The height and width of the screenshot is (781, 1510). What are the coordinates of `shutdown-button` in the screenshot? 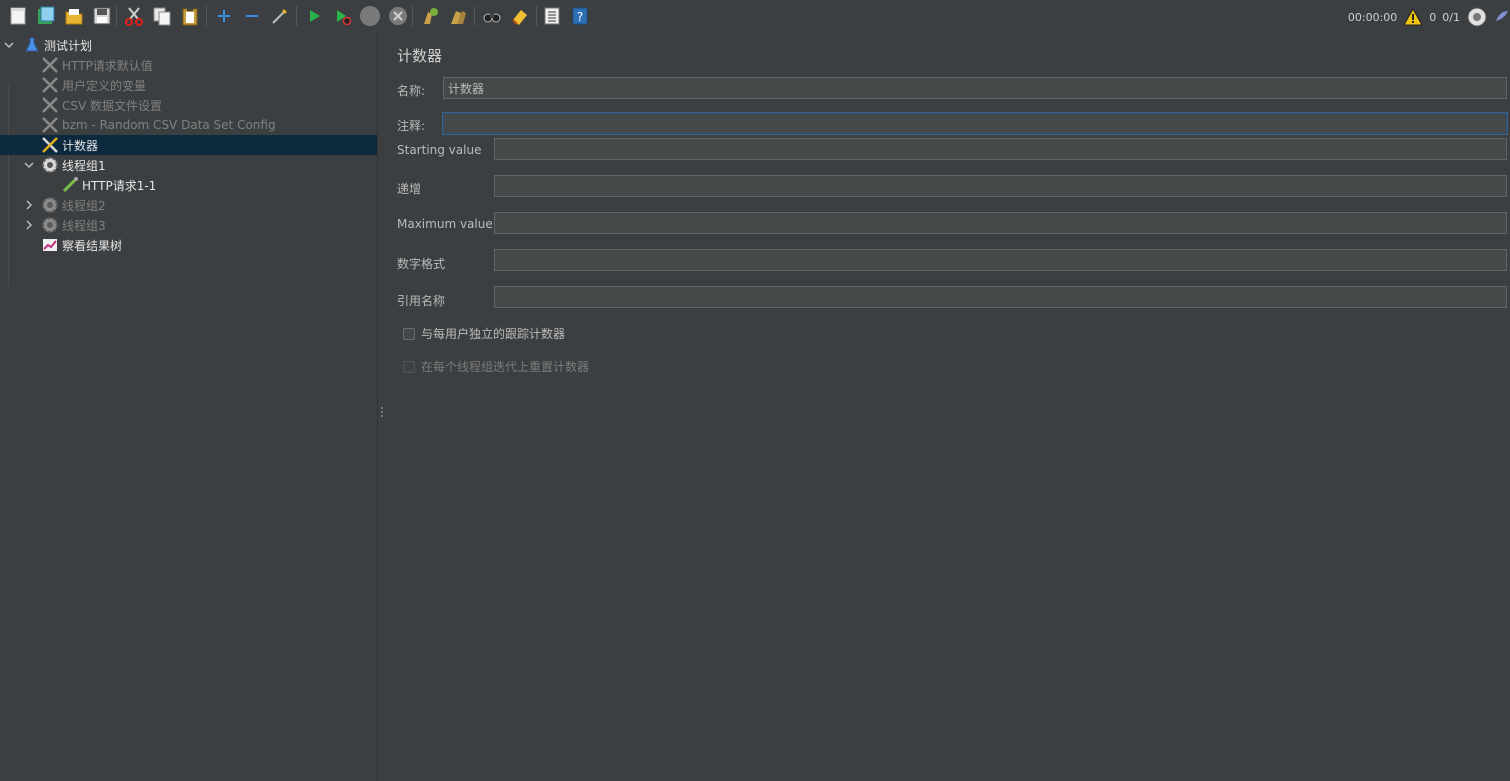 It's located at (398, 16).